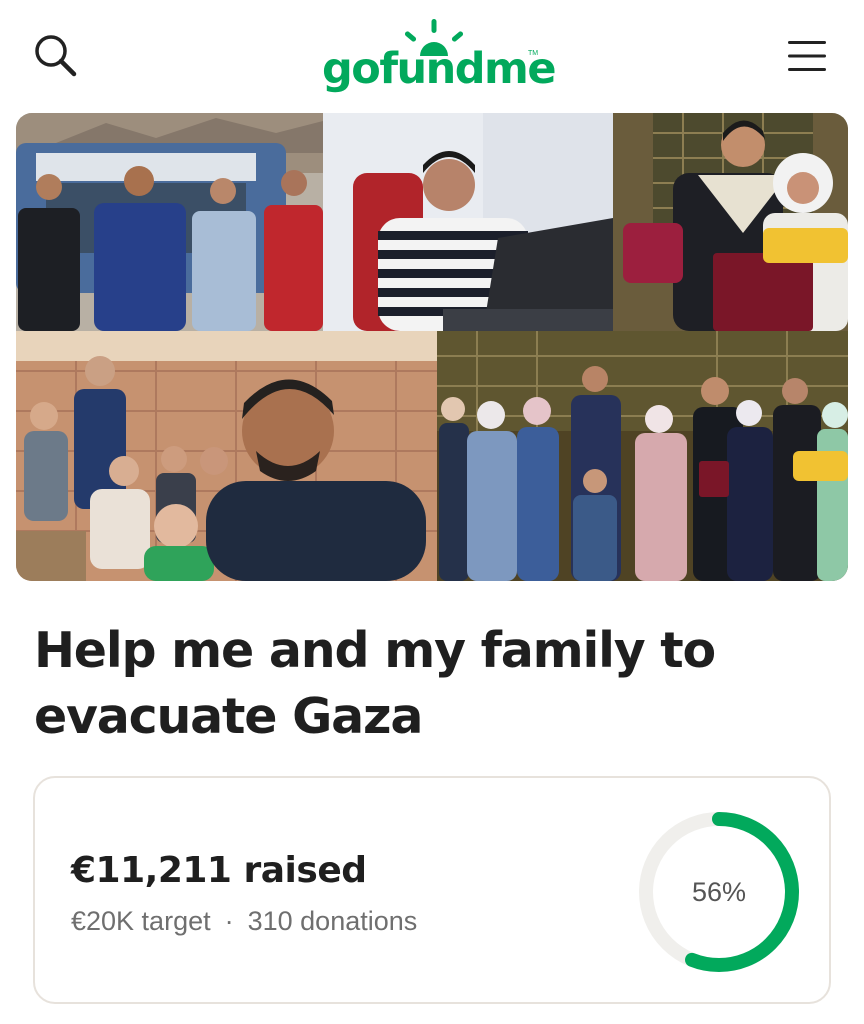 The image size is (864, 1024). I want to click on hamburger-menu-icon, so click(807, 56).